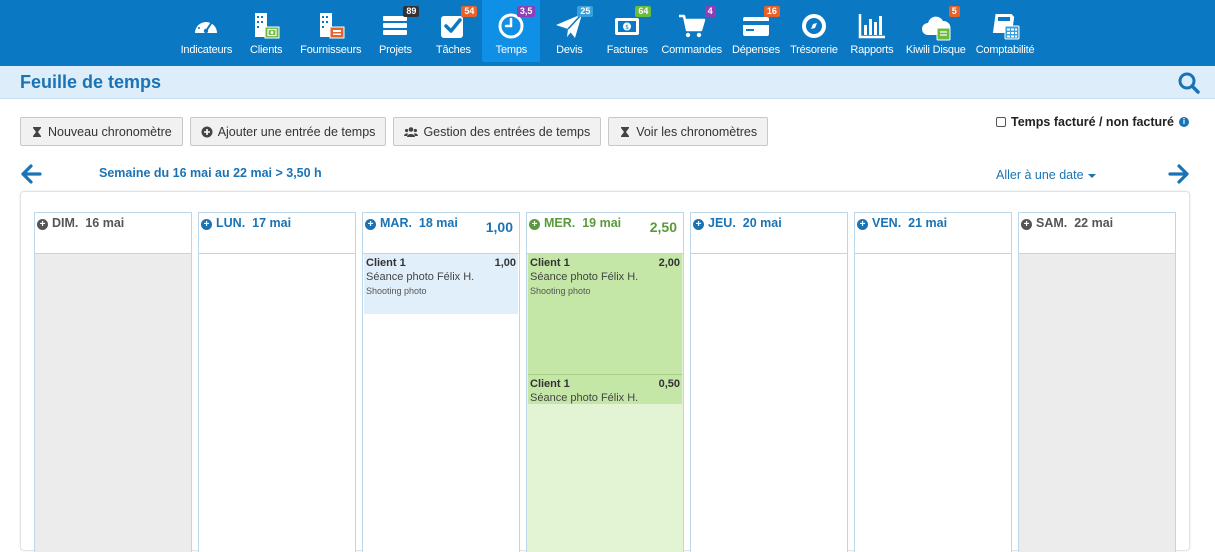 This screenshot has height=552, width=1215. What do you see at coordinates (814, 31) in the screenshot?
I see `nav-item-10: Trésorerie` at bounding box center [814, 31].